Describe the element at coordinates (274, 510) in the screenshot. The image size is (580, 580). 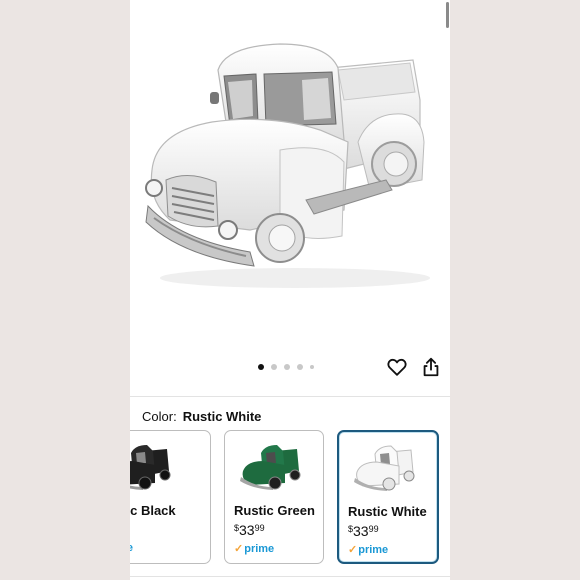
I see `color-option-name: Rustic Green` at that location.